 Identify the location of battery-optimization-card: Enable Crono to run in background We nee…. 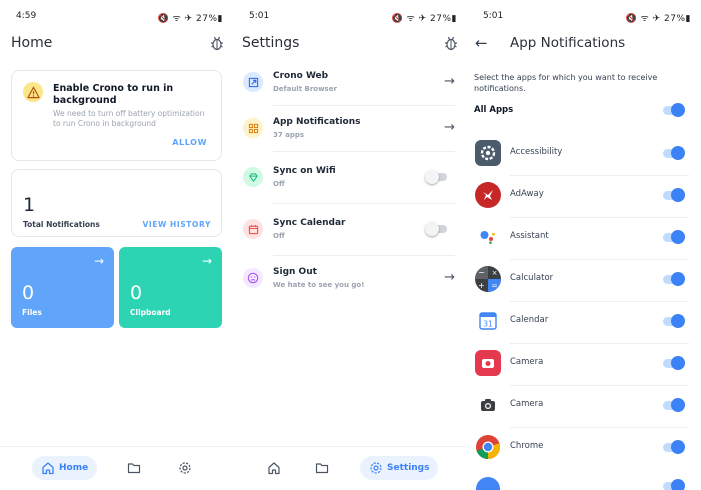
(116, 115).